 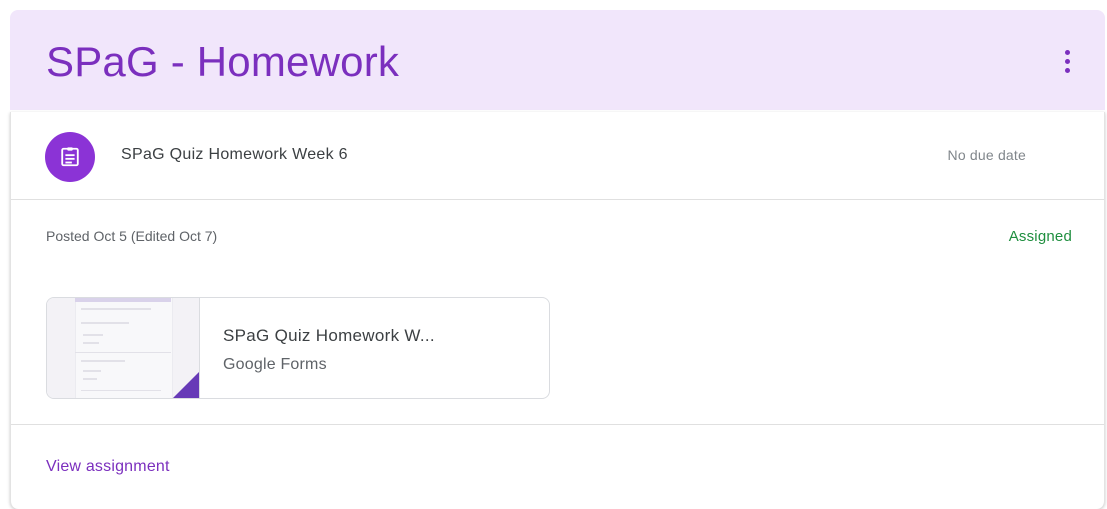 I want to click on topic-title: SPaG - Homework, so click(x=223, y=61).